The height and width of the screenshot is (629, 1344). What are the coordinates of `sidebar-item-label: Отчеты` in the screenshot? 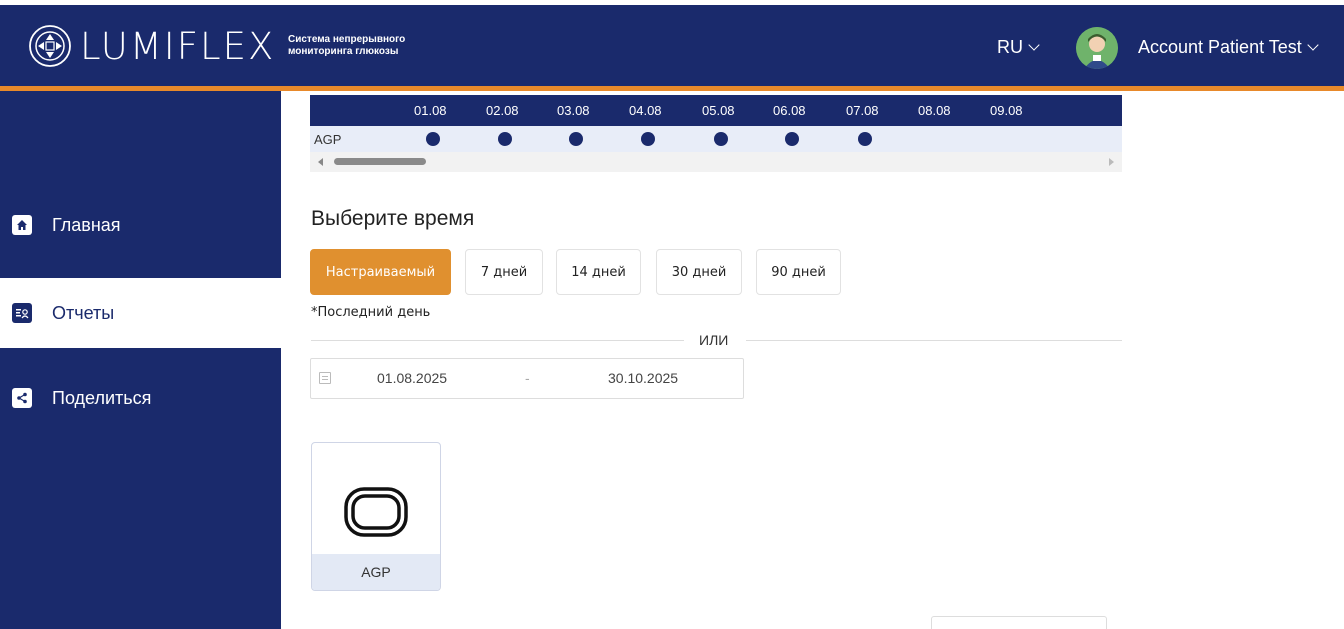 It's located at (83, 312).